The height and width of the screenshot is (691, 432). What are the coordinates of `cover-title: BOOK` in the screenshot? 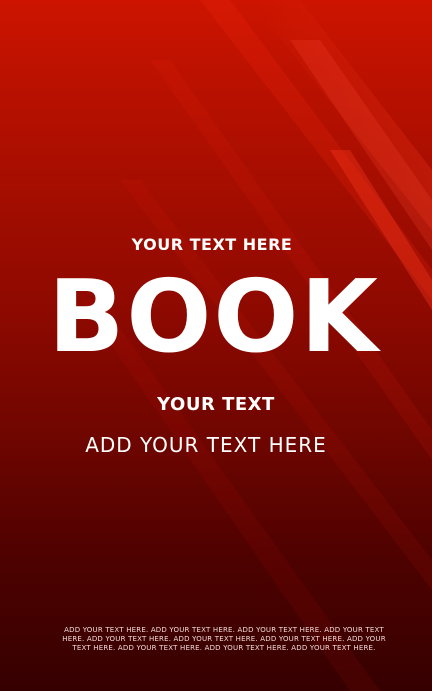 It's located at (214, 316).